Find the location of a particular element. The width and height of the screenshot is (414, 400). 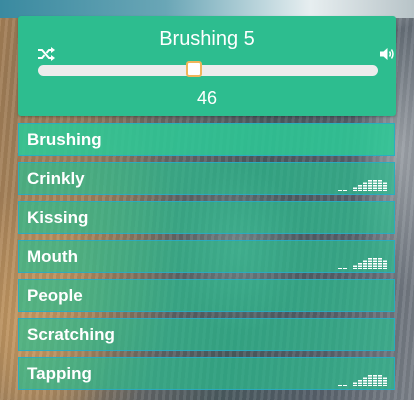

volume-slider is located at coordinates (208, 70).